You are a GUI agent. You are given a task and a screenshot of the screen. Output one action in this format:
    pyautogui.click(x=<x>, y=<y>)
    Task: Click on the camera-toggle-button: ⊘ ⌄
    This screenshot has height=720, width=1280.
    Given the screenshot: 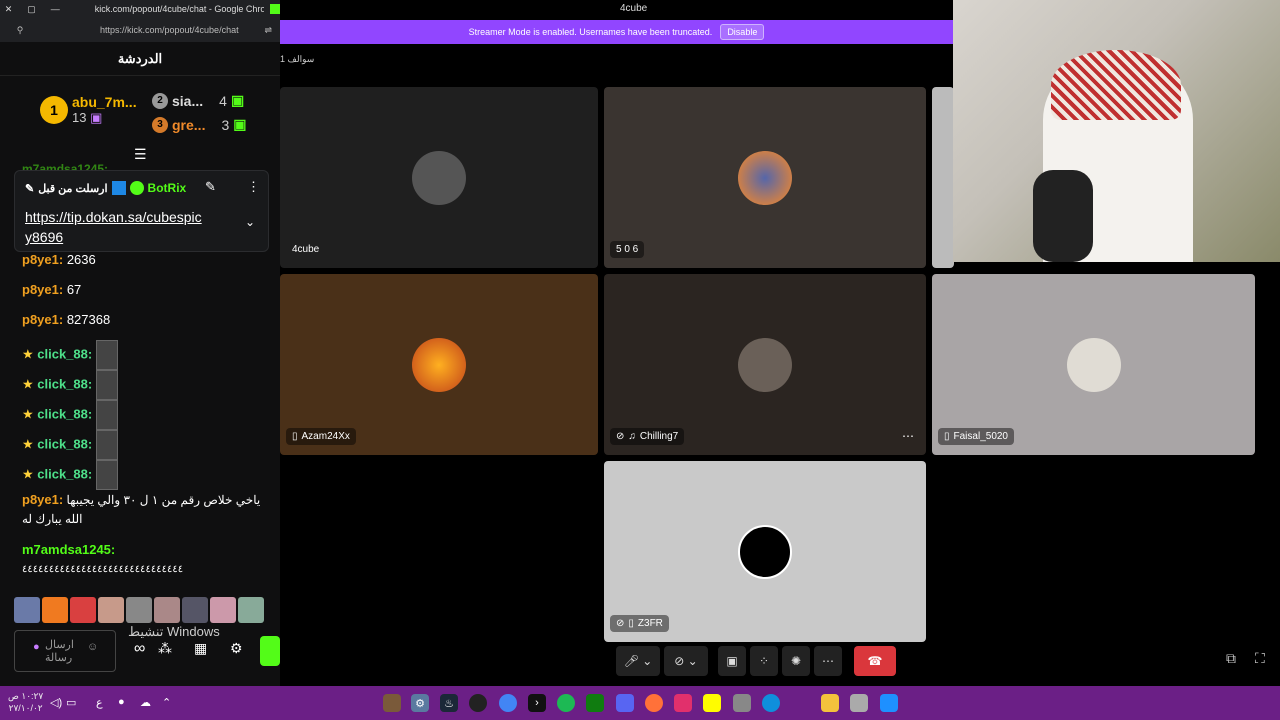 What is the action you would take?
    pyautogui.click(x=686, y=661)
    